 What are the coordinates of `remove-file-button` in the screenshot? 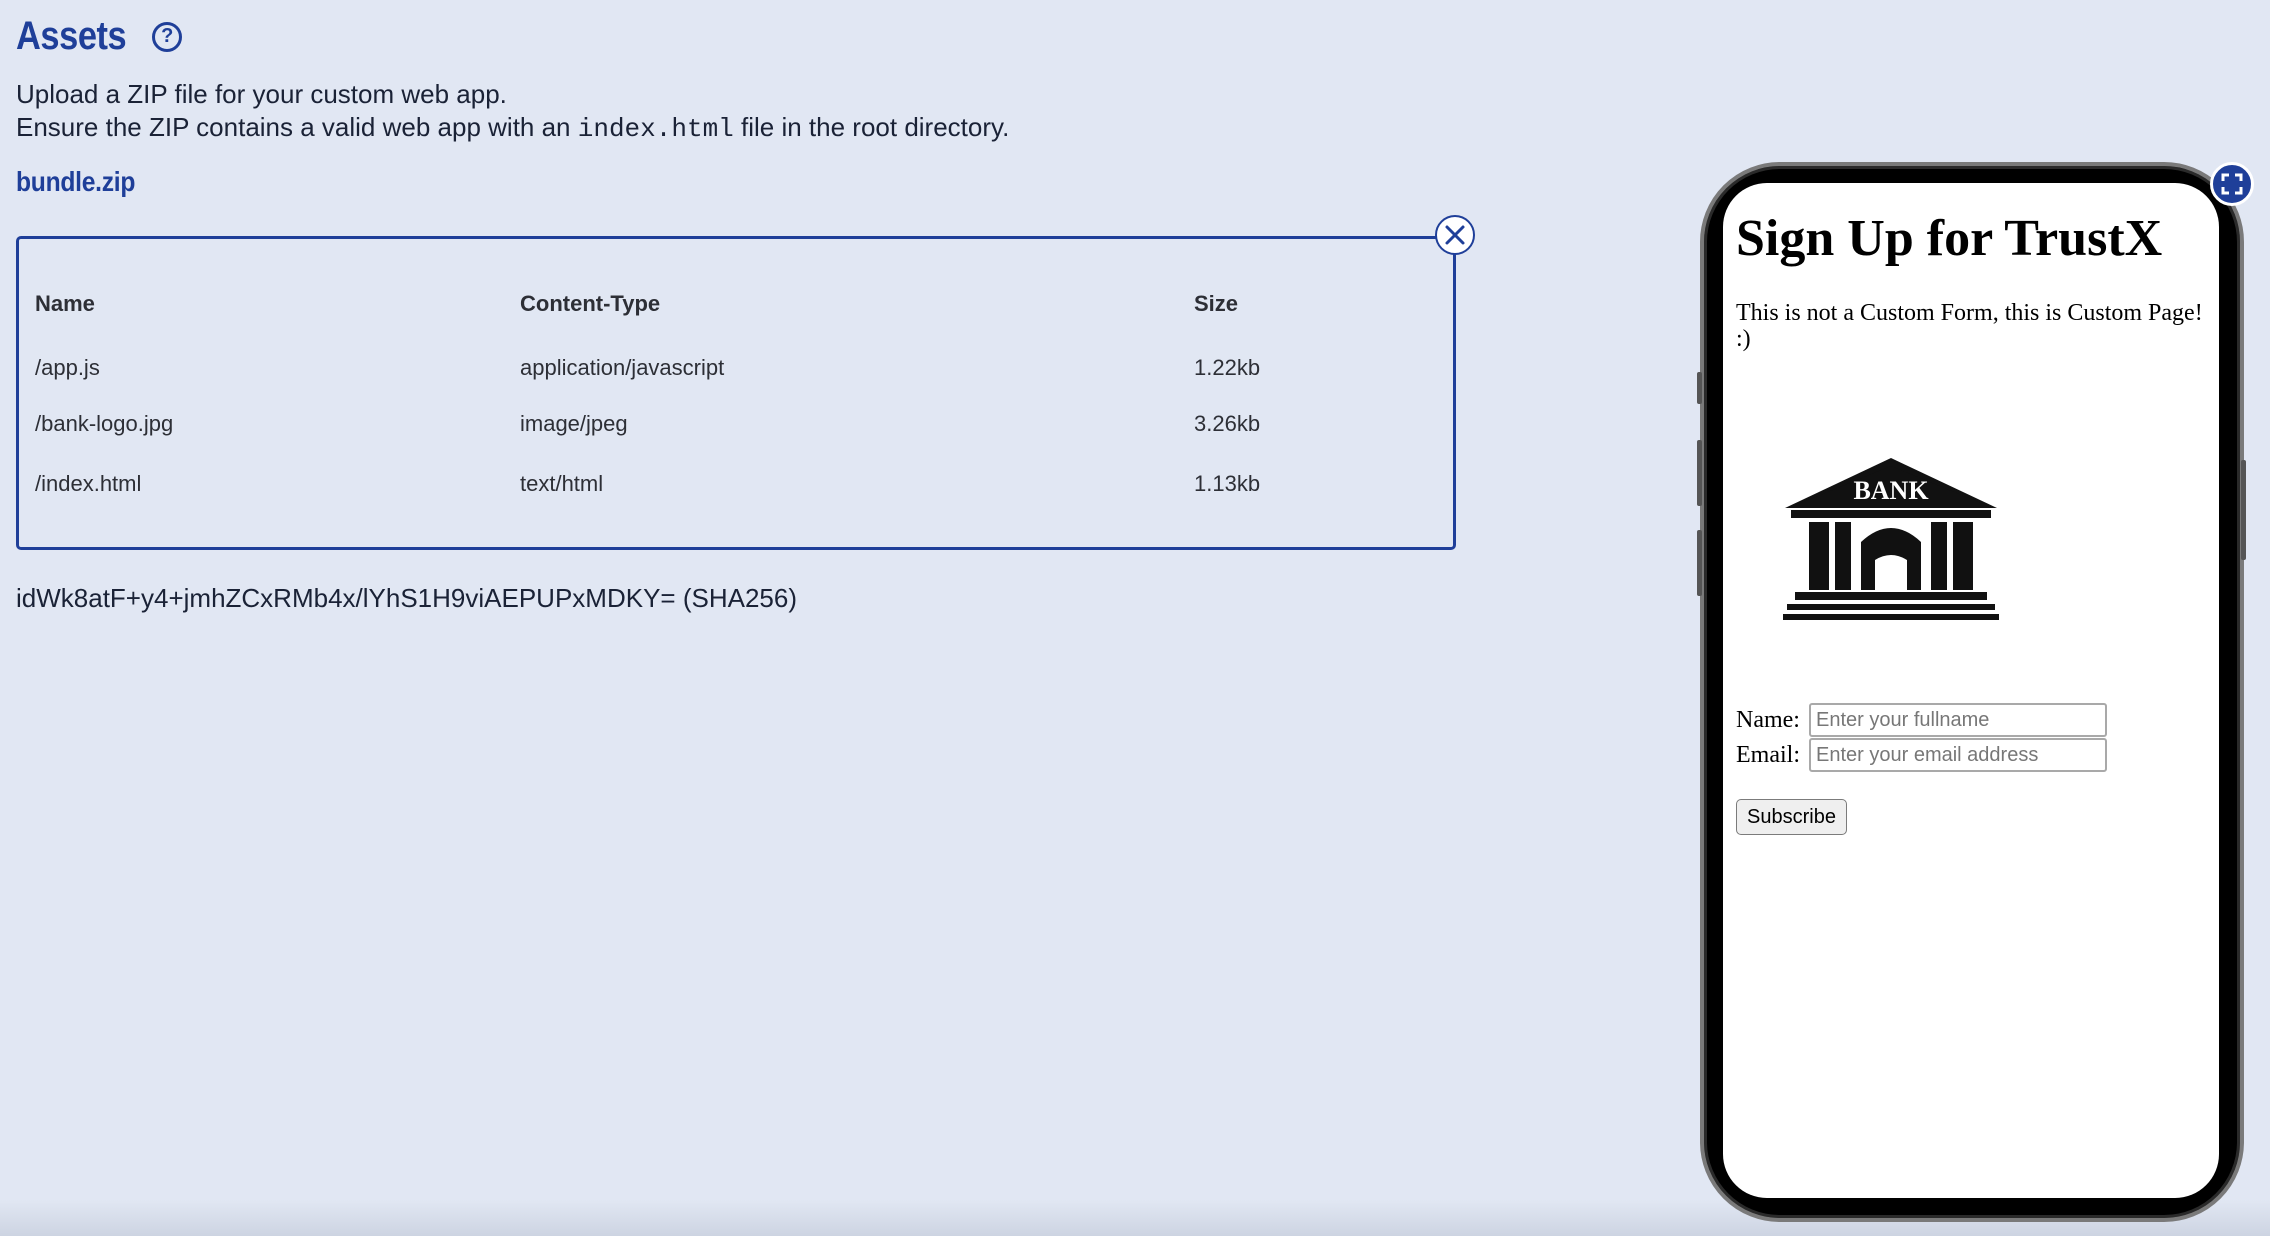 It's located at (1455, 235).